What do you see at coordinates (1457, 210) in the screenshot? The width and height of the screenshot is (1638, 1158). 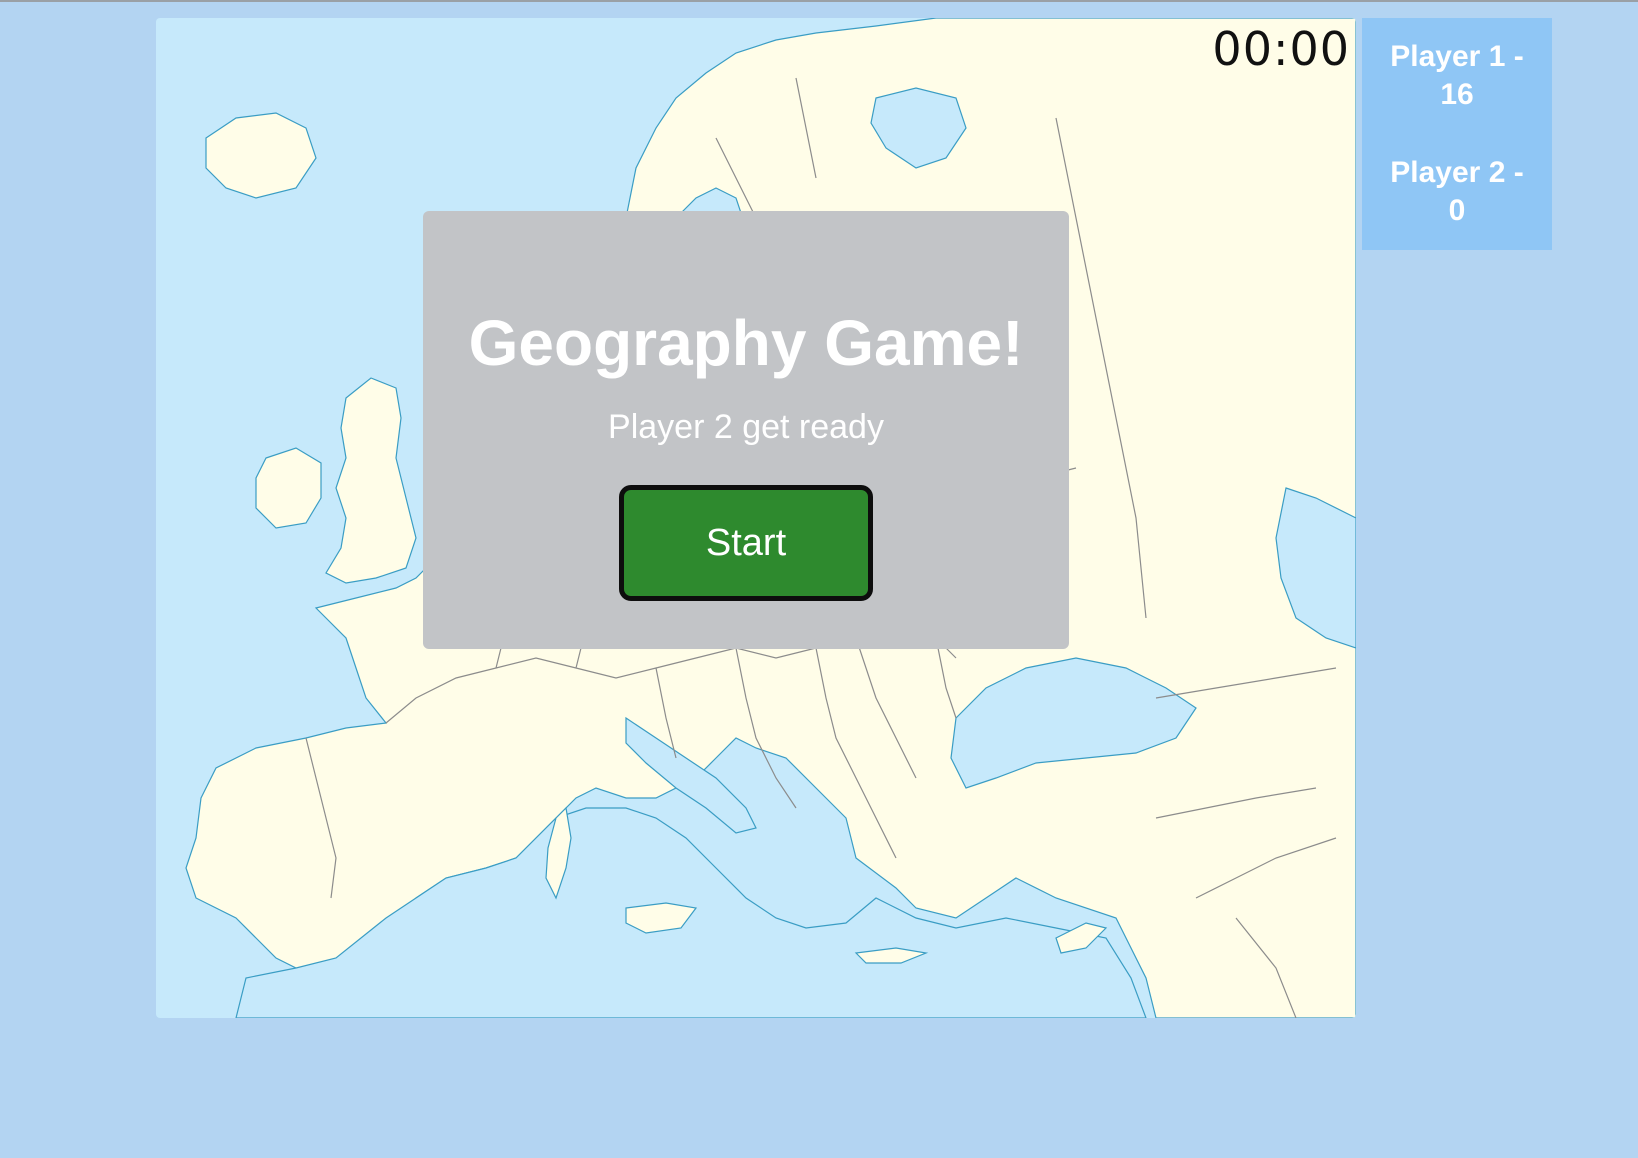 I see `player-2-points: 0` at bounding box center [1457, 210].